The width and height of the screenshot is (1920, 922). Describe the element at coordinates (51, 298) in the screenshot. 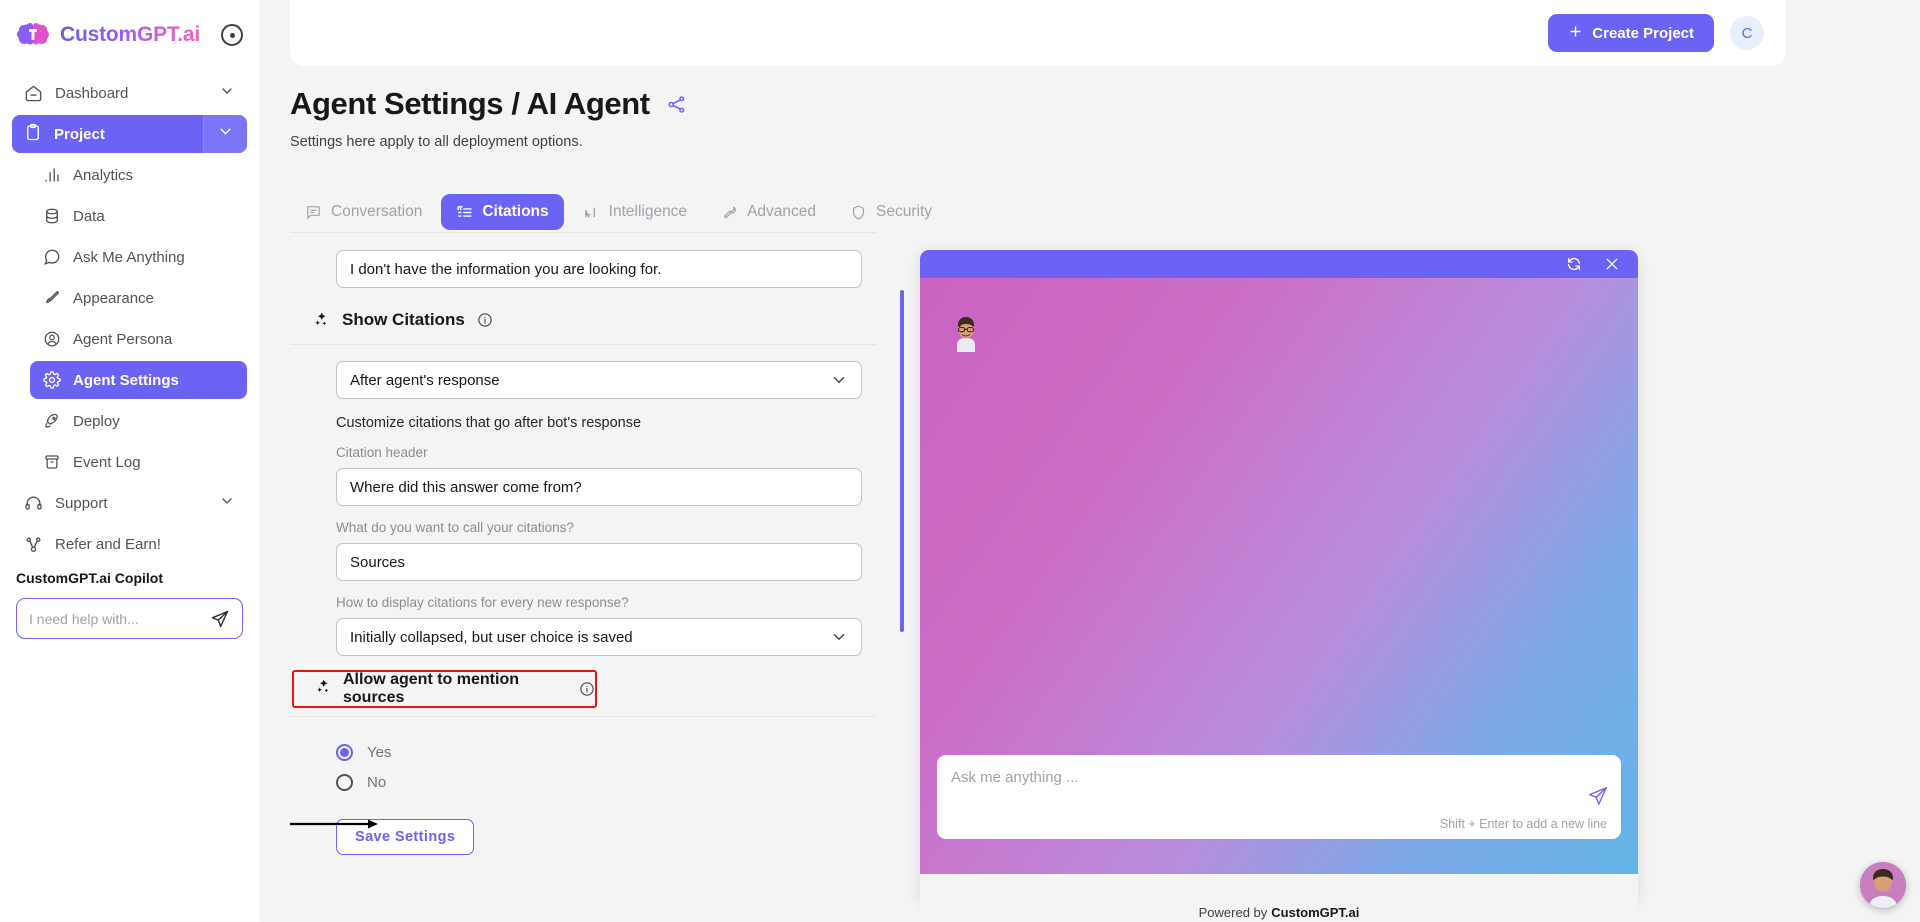

I see `brush-icon` at that location.